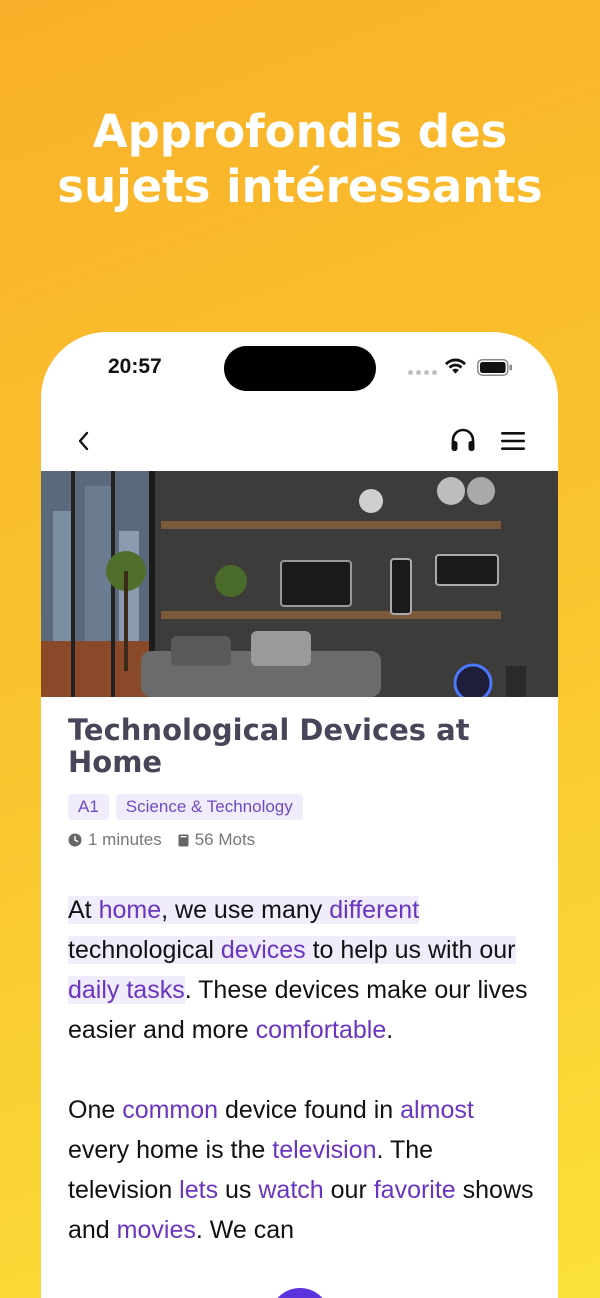  What do you see at coordinates (170, 1110) in the screenshot?
I see `vocab-word: common` at bounding box center [170, 1110].